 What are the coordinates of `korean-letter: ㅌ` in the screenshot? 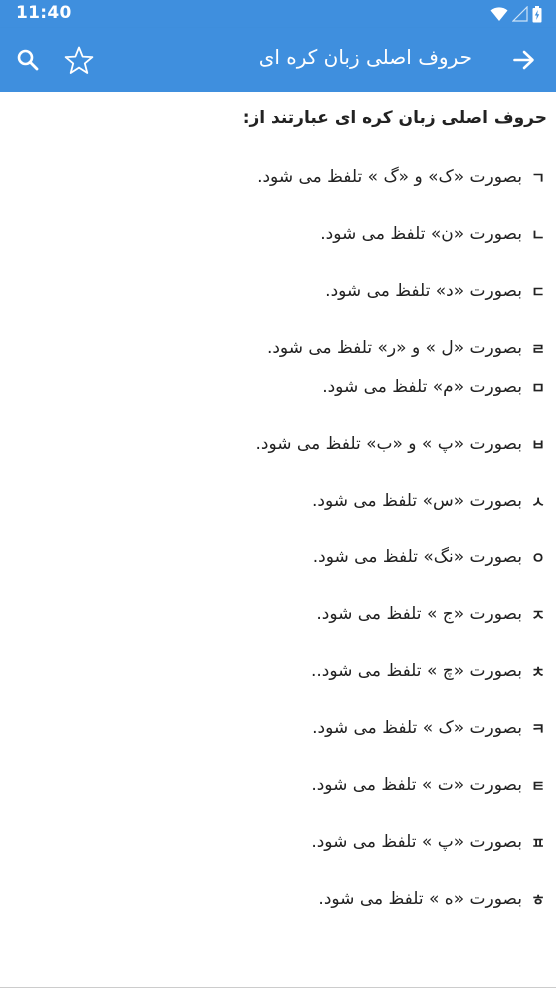 It's located at (538, 785).